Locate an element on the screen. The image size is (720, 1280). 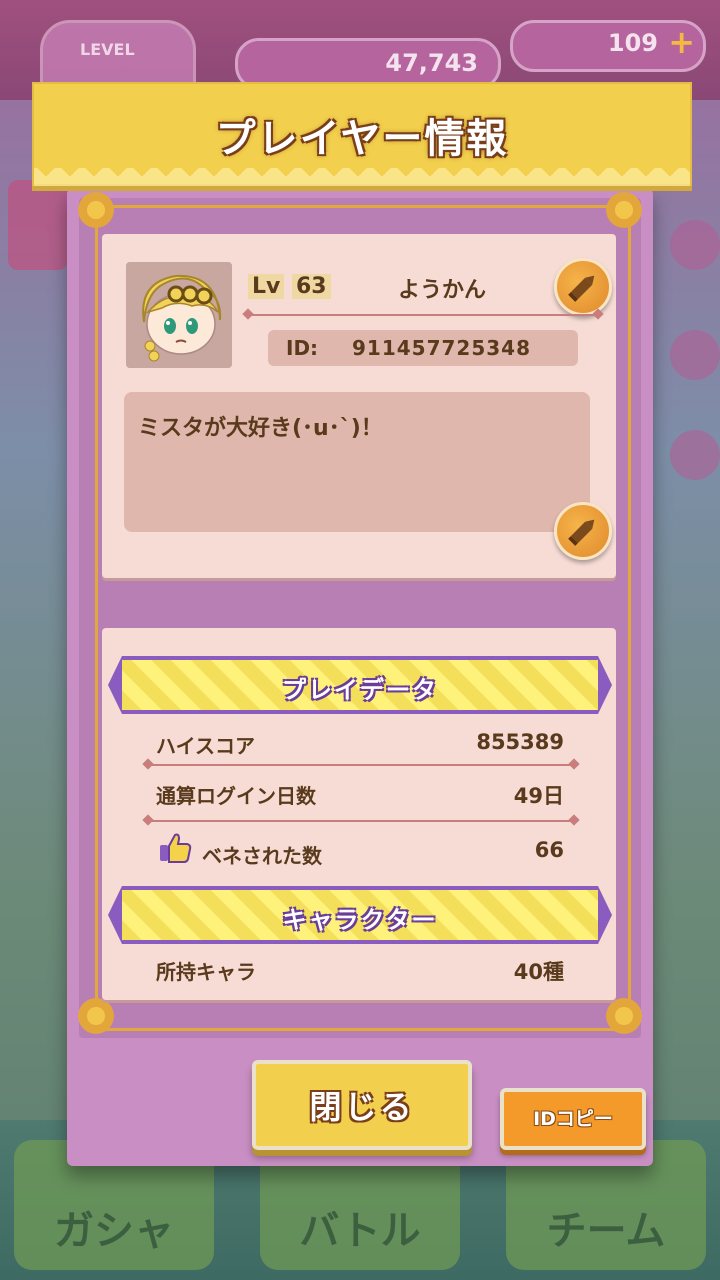
play-data-ribbon: プレイデータ is located at coordinates (360, 685).